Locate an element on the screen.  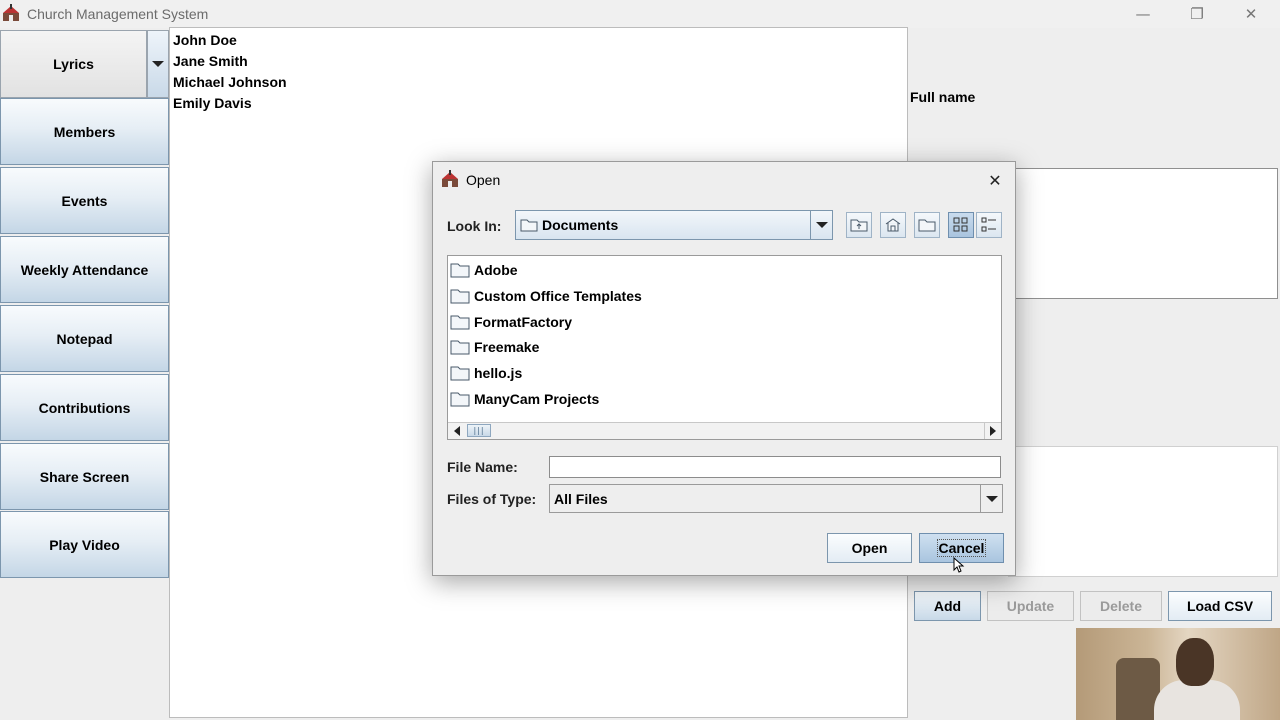
sidebar-item-play-video: Play Video is located at coordinates (84, 544).